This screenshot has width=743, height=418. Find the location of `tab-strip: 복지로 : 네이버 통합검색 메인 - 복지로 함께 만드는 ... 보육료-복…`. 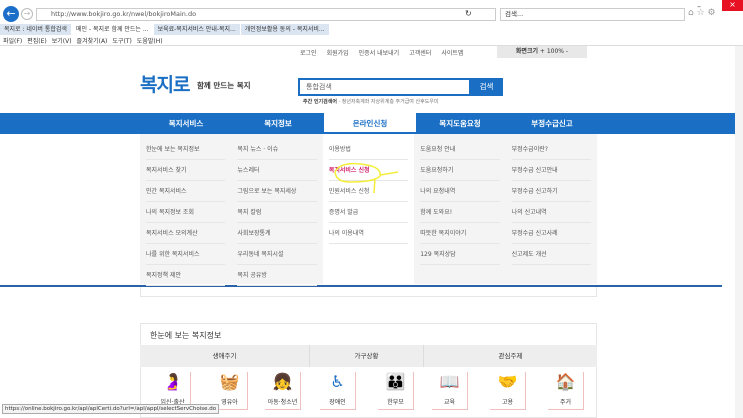

tab-strip: 복지로 : 네이버 통합검색 메인 - 복지로 함께 만드는 ... 보육료-복… is located at coordinates (165, 29).